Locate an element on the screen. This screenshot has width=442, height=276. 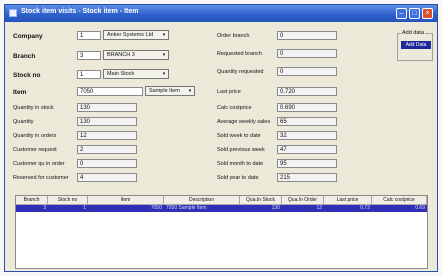
company-code-field: 1 is located at coordinates (89, 35).